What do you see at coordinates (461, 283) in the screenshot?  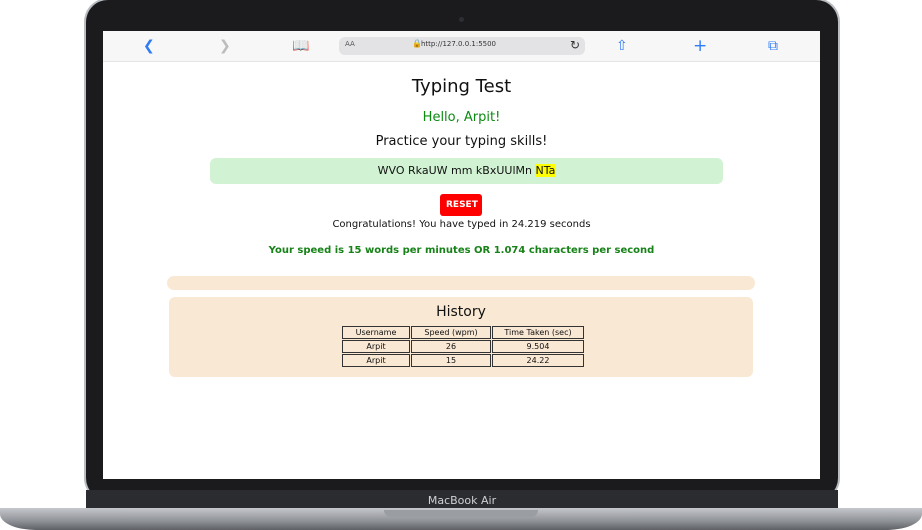 I see `empty-status-bar` at bounding box center [461, 283].